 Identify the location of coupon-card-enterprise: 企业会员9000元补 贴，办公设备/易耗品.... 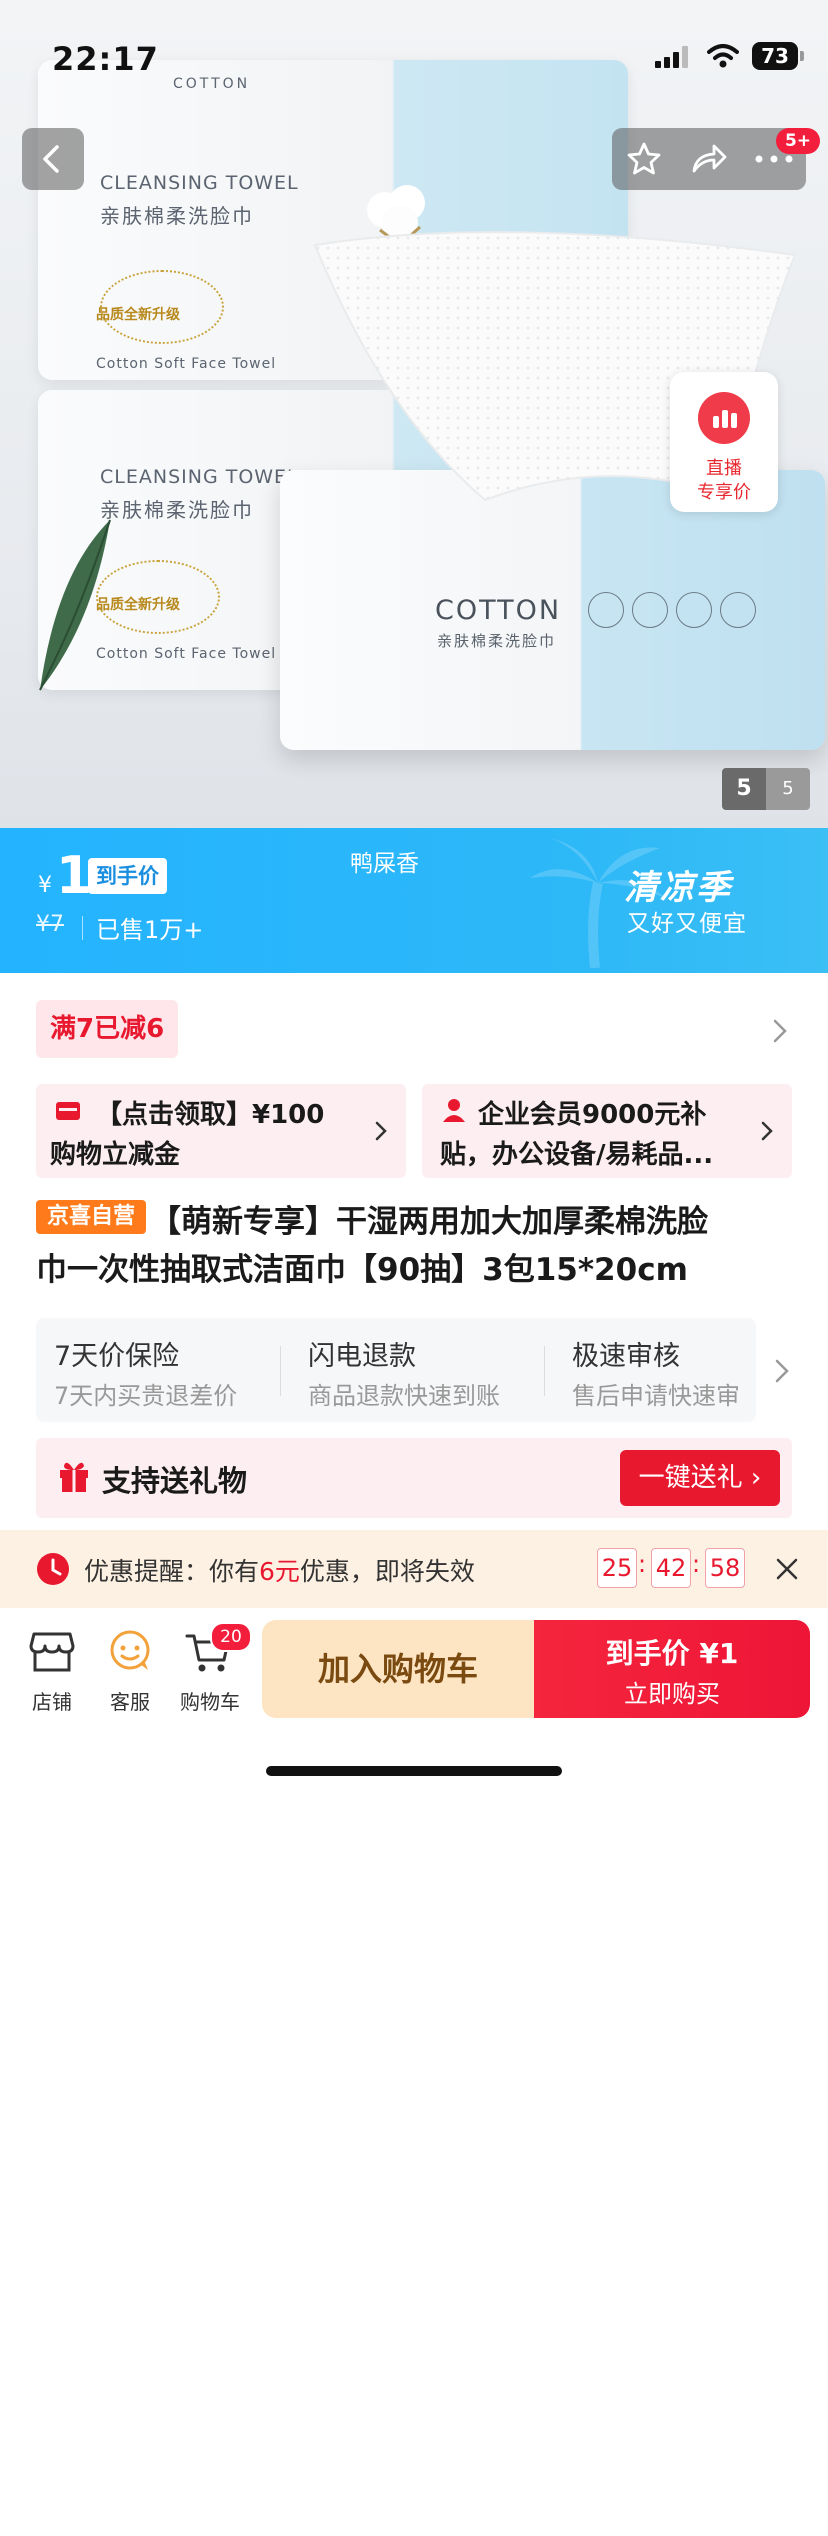
(607, 1131).